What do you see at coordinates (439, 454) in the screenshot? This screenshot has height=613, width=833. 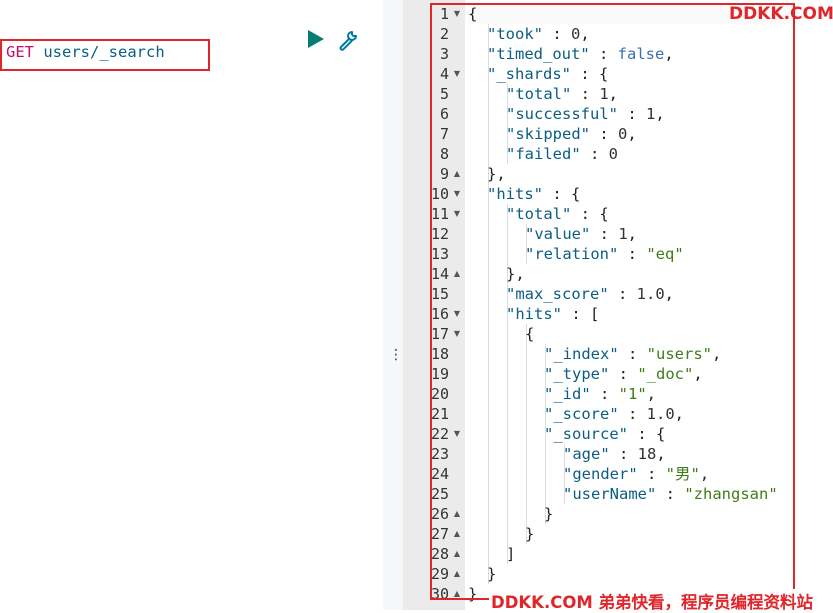 I see `line-number: 23` at bounding box center [439, 454].